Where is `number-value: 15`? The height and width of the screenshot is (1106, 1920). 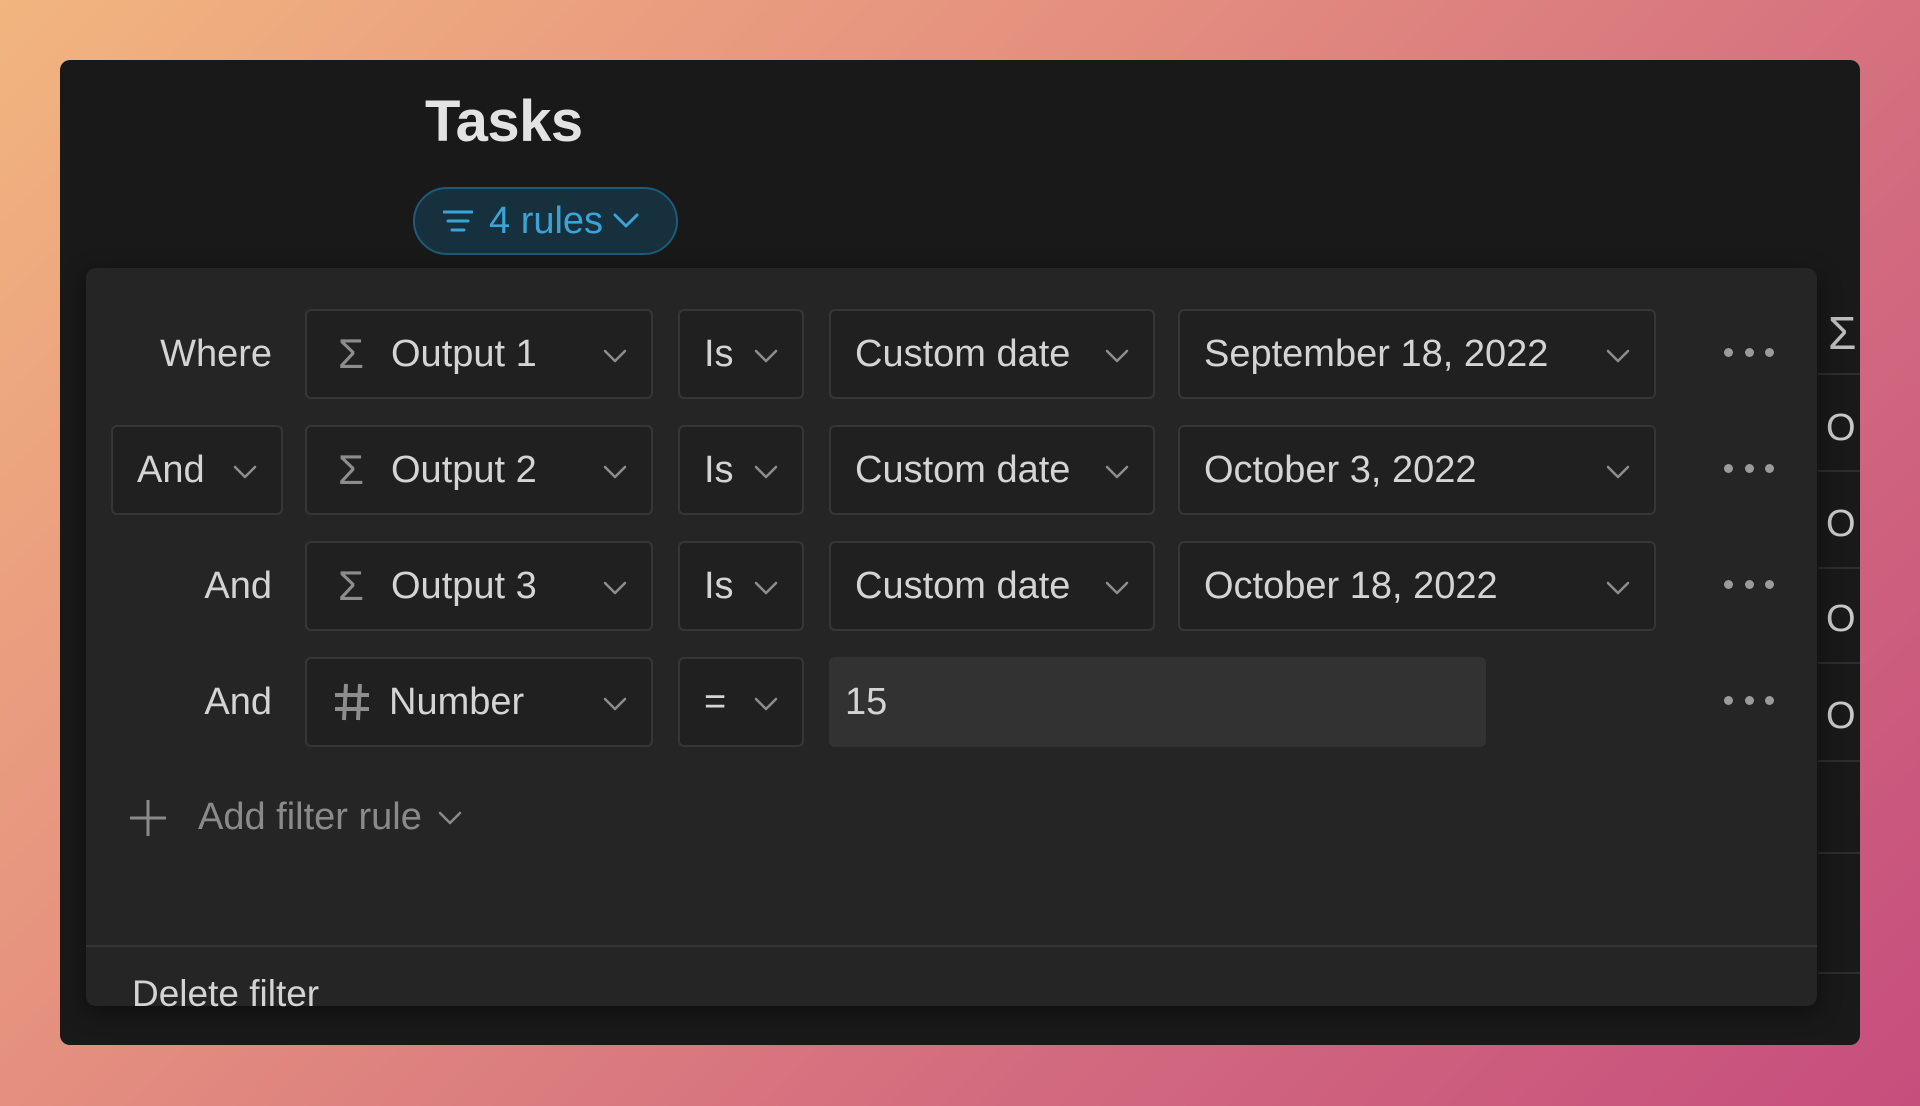
number-value: 15 is located at coordinates (866, 701).